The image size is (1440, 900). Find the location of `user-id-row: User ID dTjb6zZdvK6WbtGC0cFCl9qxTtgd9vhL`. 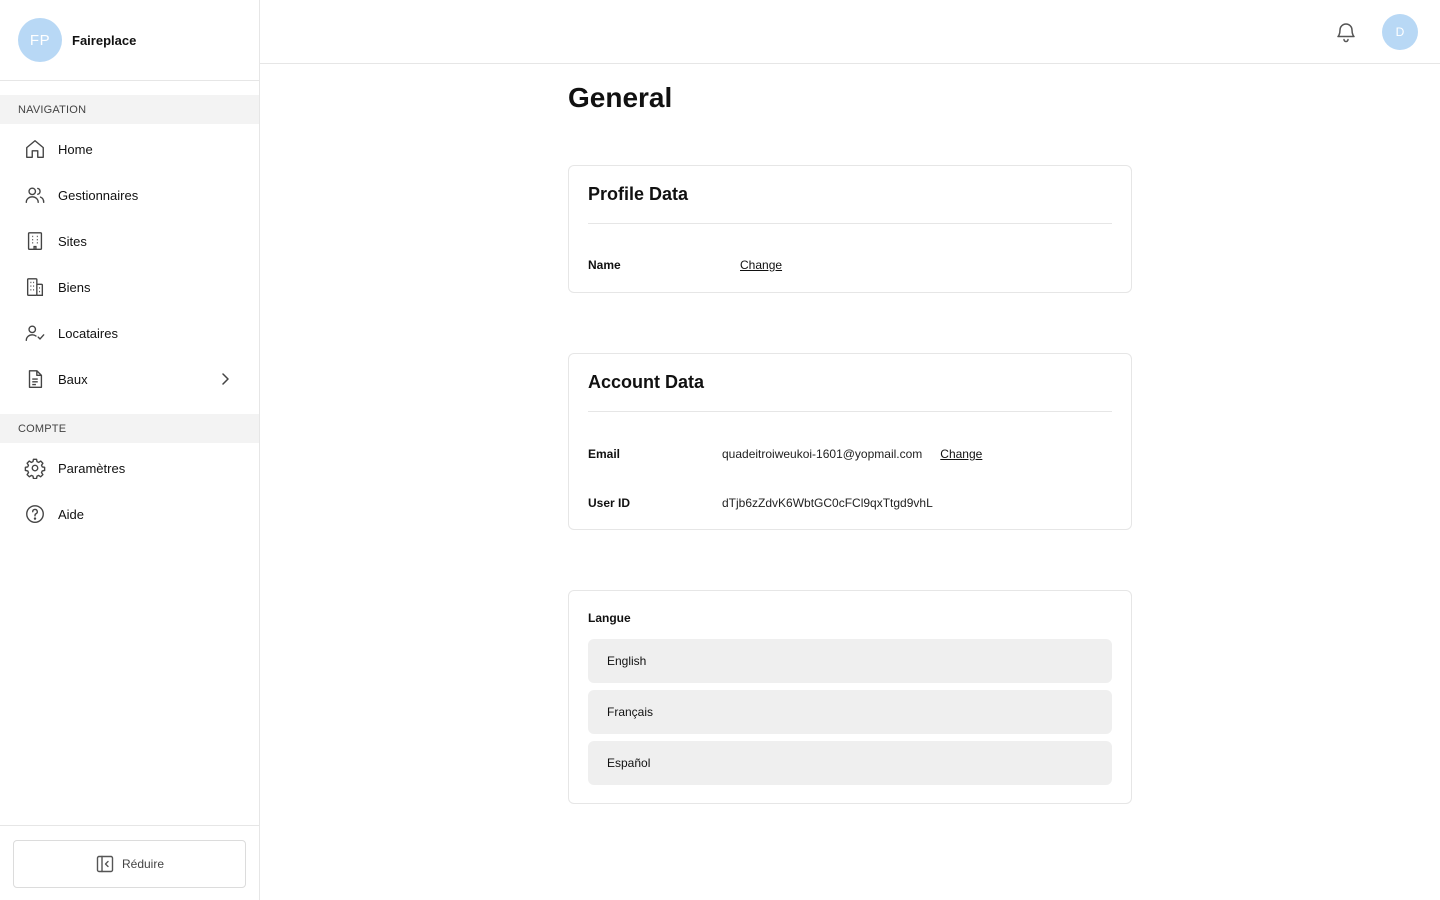

user-id-row: User ID dTjb6zZdvK6WbtGC0cFCl9qxTtgd9vhL is located at coordinates (850, 503).